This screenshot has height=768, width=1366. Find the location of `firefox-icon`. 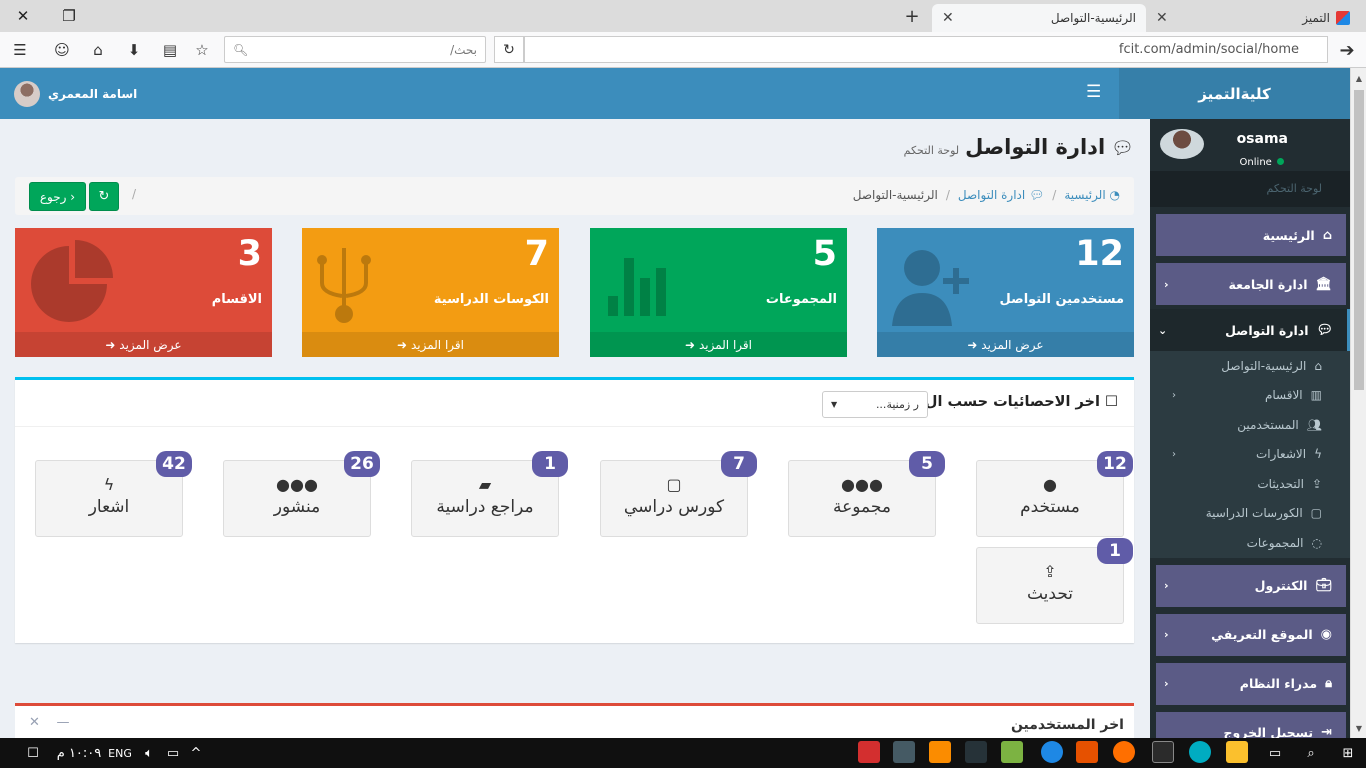

firefox-icon is located at coordinates (1124, 752).